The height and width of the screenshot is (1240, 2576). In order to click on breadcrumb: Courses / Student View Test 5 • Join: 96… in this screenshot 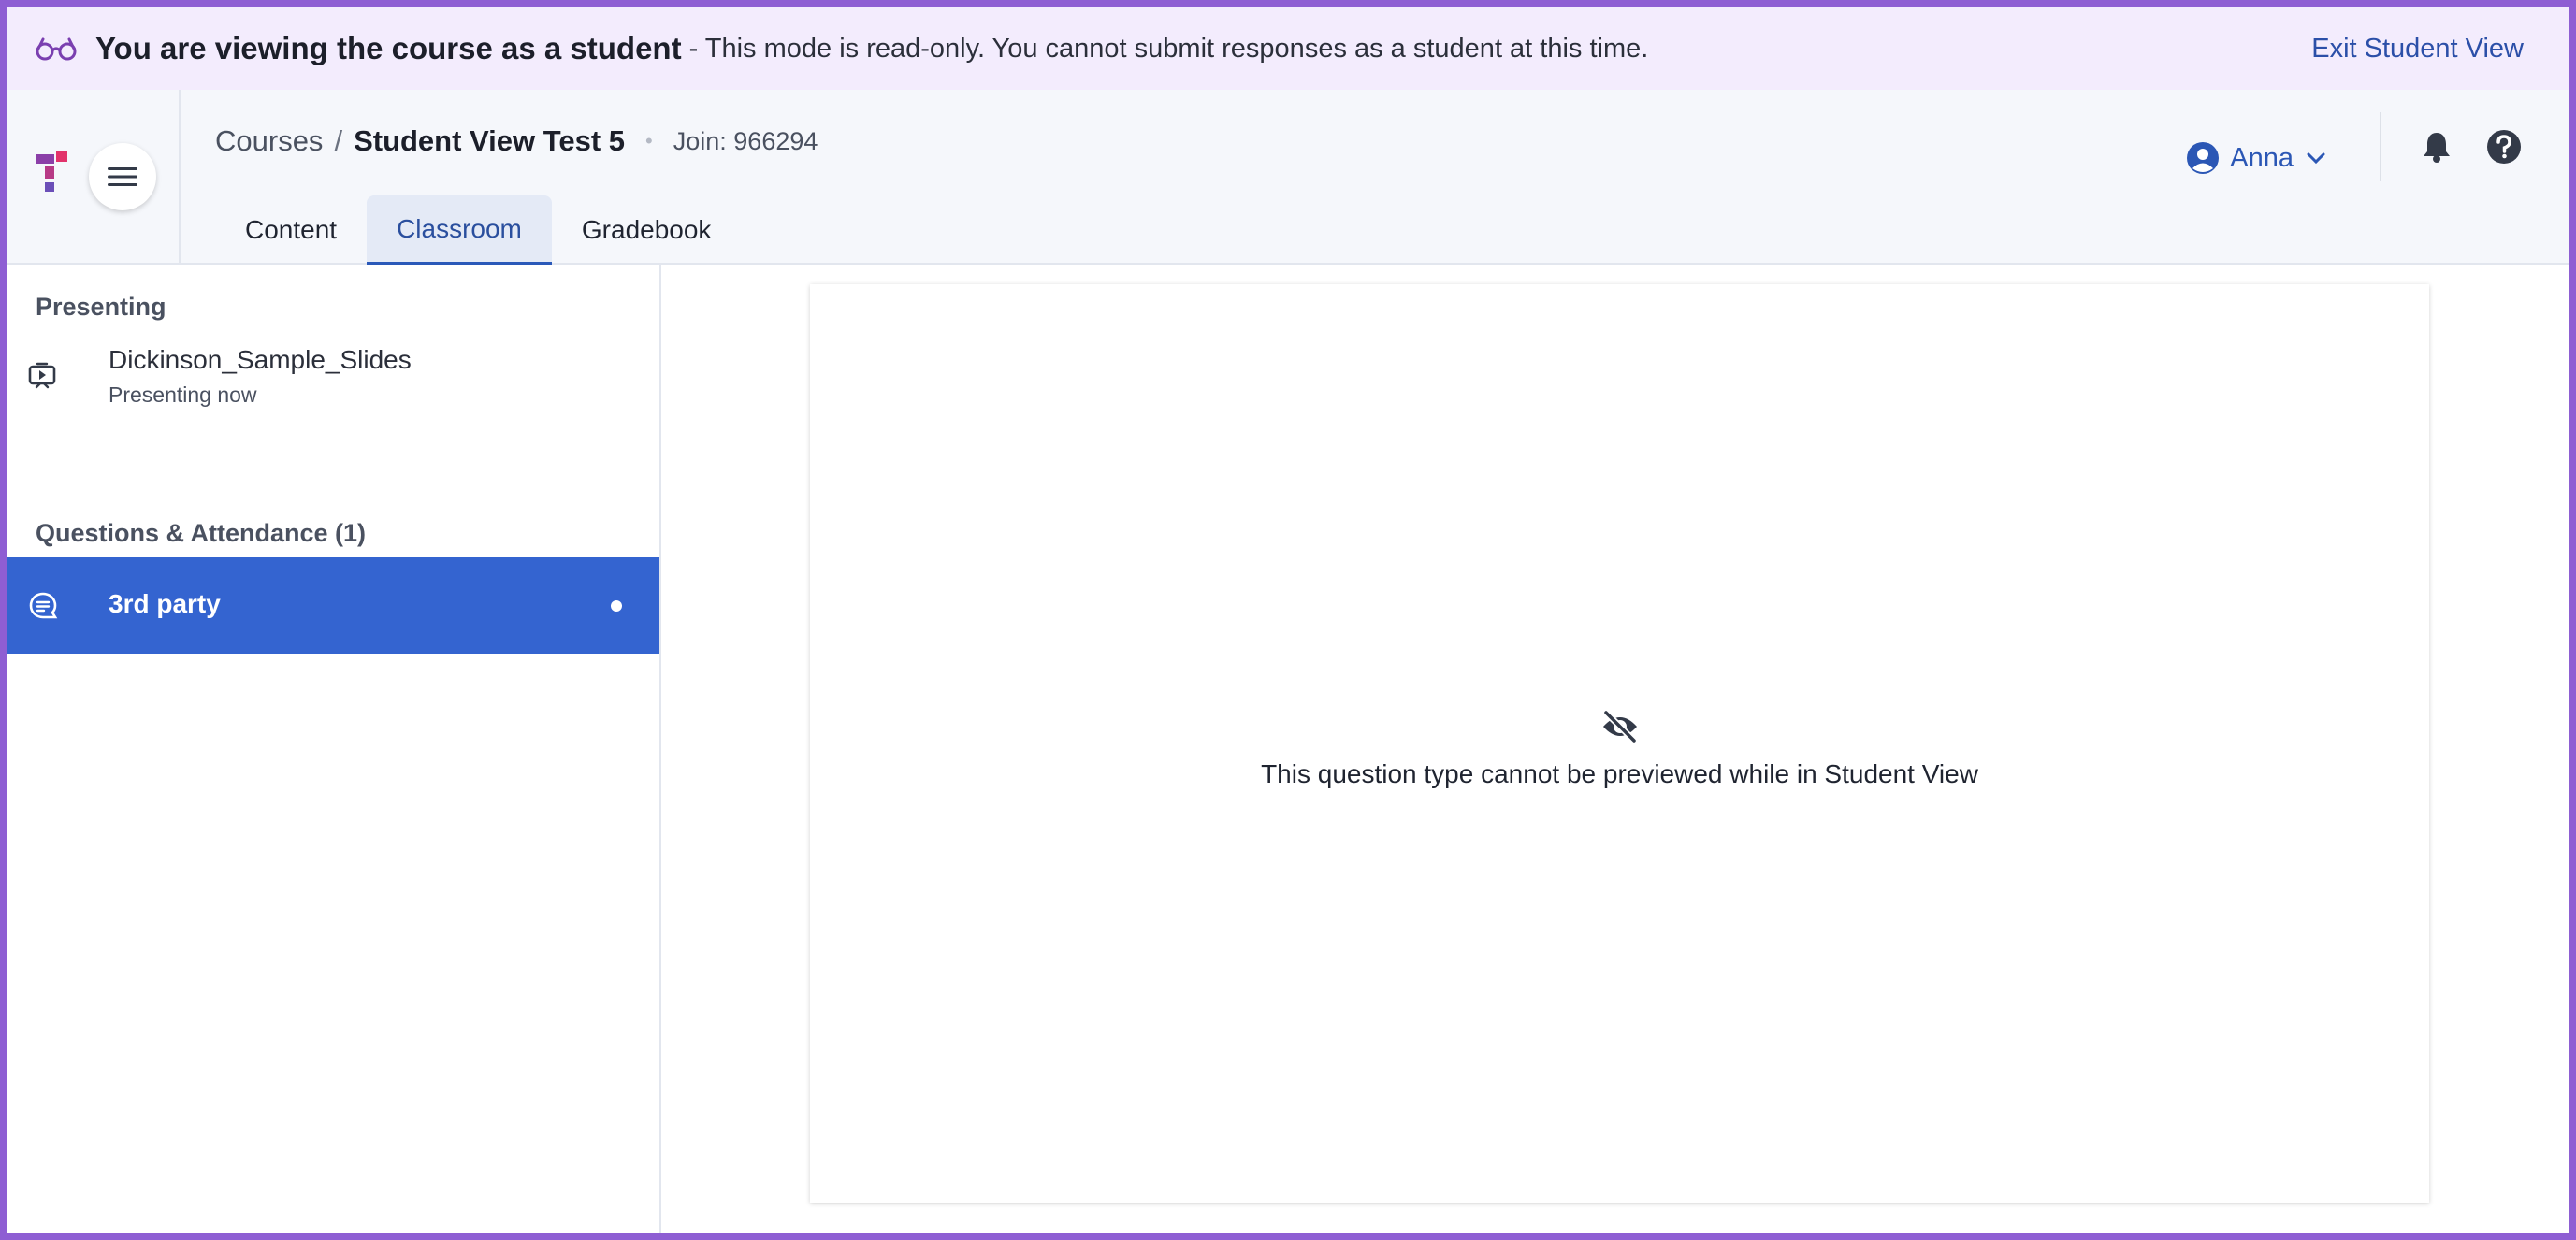, I will do `click(516, 141)`.